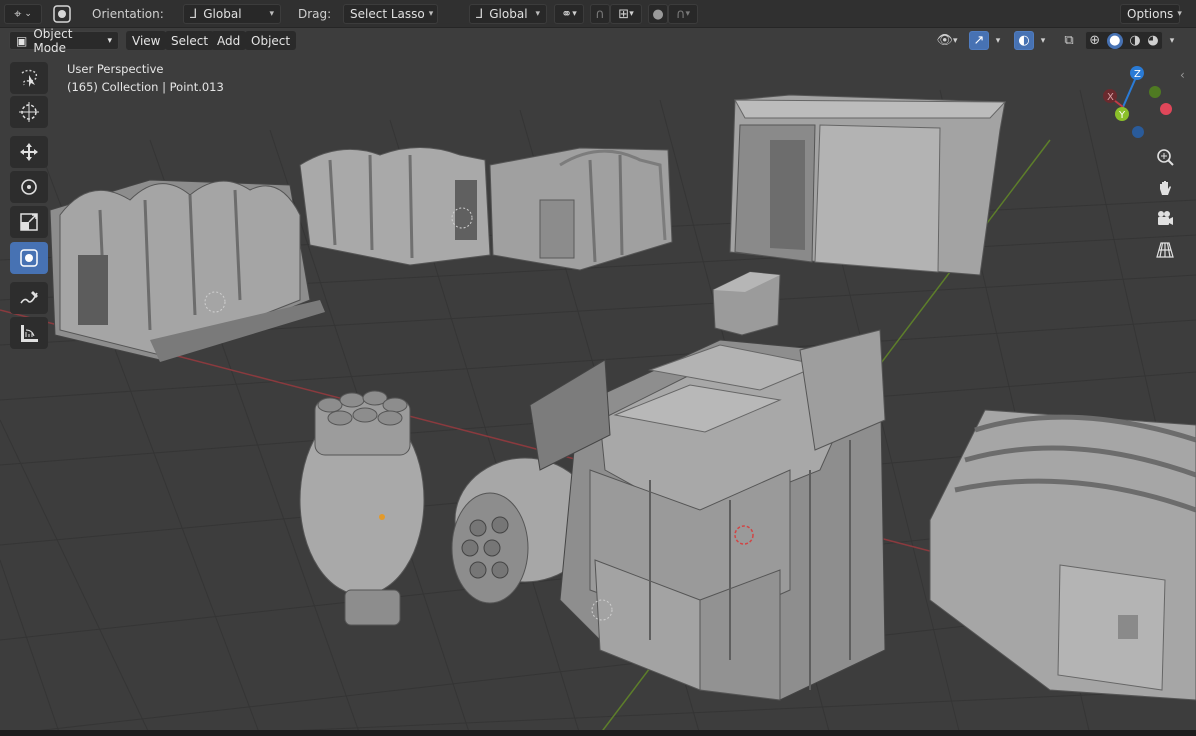 Image resolution: width=1196 pixels, height=736 pixels. I want to click on orientation-select: ⅃ Global ▾, so click(232, 14).